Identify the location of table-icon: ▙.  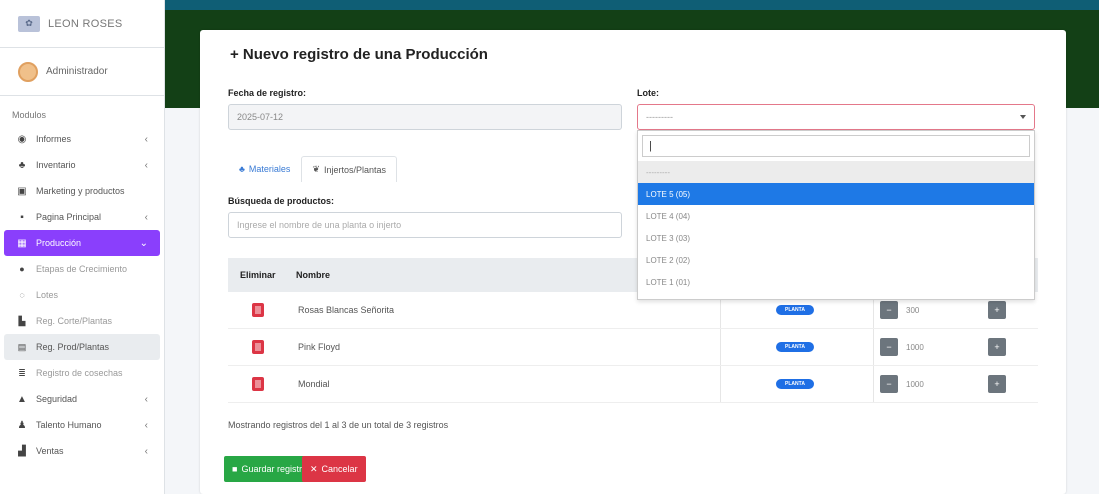
(22, 320).